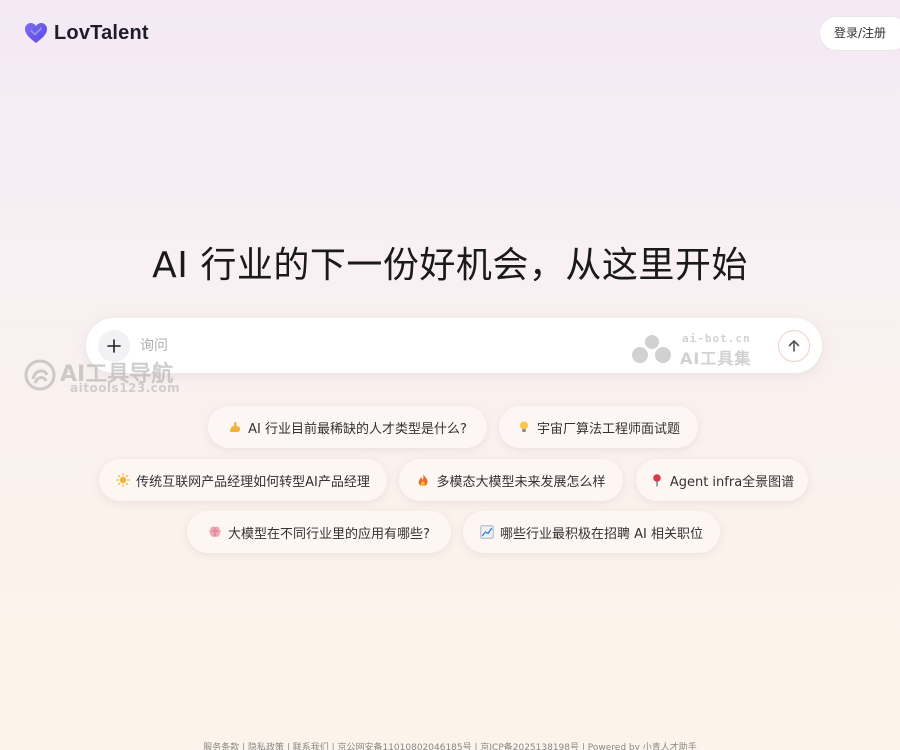 Image resolution: width=900 pixels, height=750 pixels. What do you see at coordinates (450, 33) in the screenshot?
I see `header: LovTalent 登录/注册` at bounding box center [450, 33].